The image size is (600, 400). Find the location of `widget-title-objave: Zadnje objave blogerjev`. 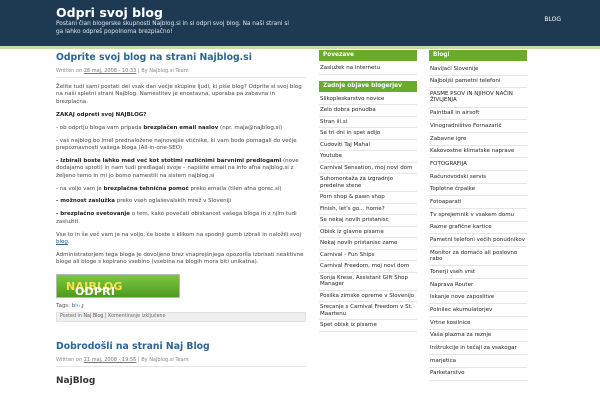

widget-title-objave: Zadnje objave blogerjev is located at coordinates (368, 86).